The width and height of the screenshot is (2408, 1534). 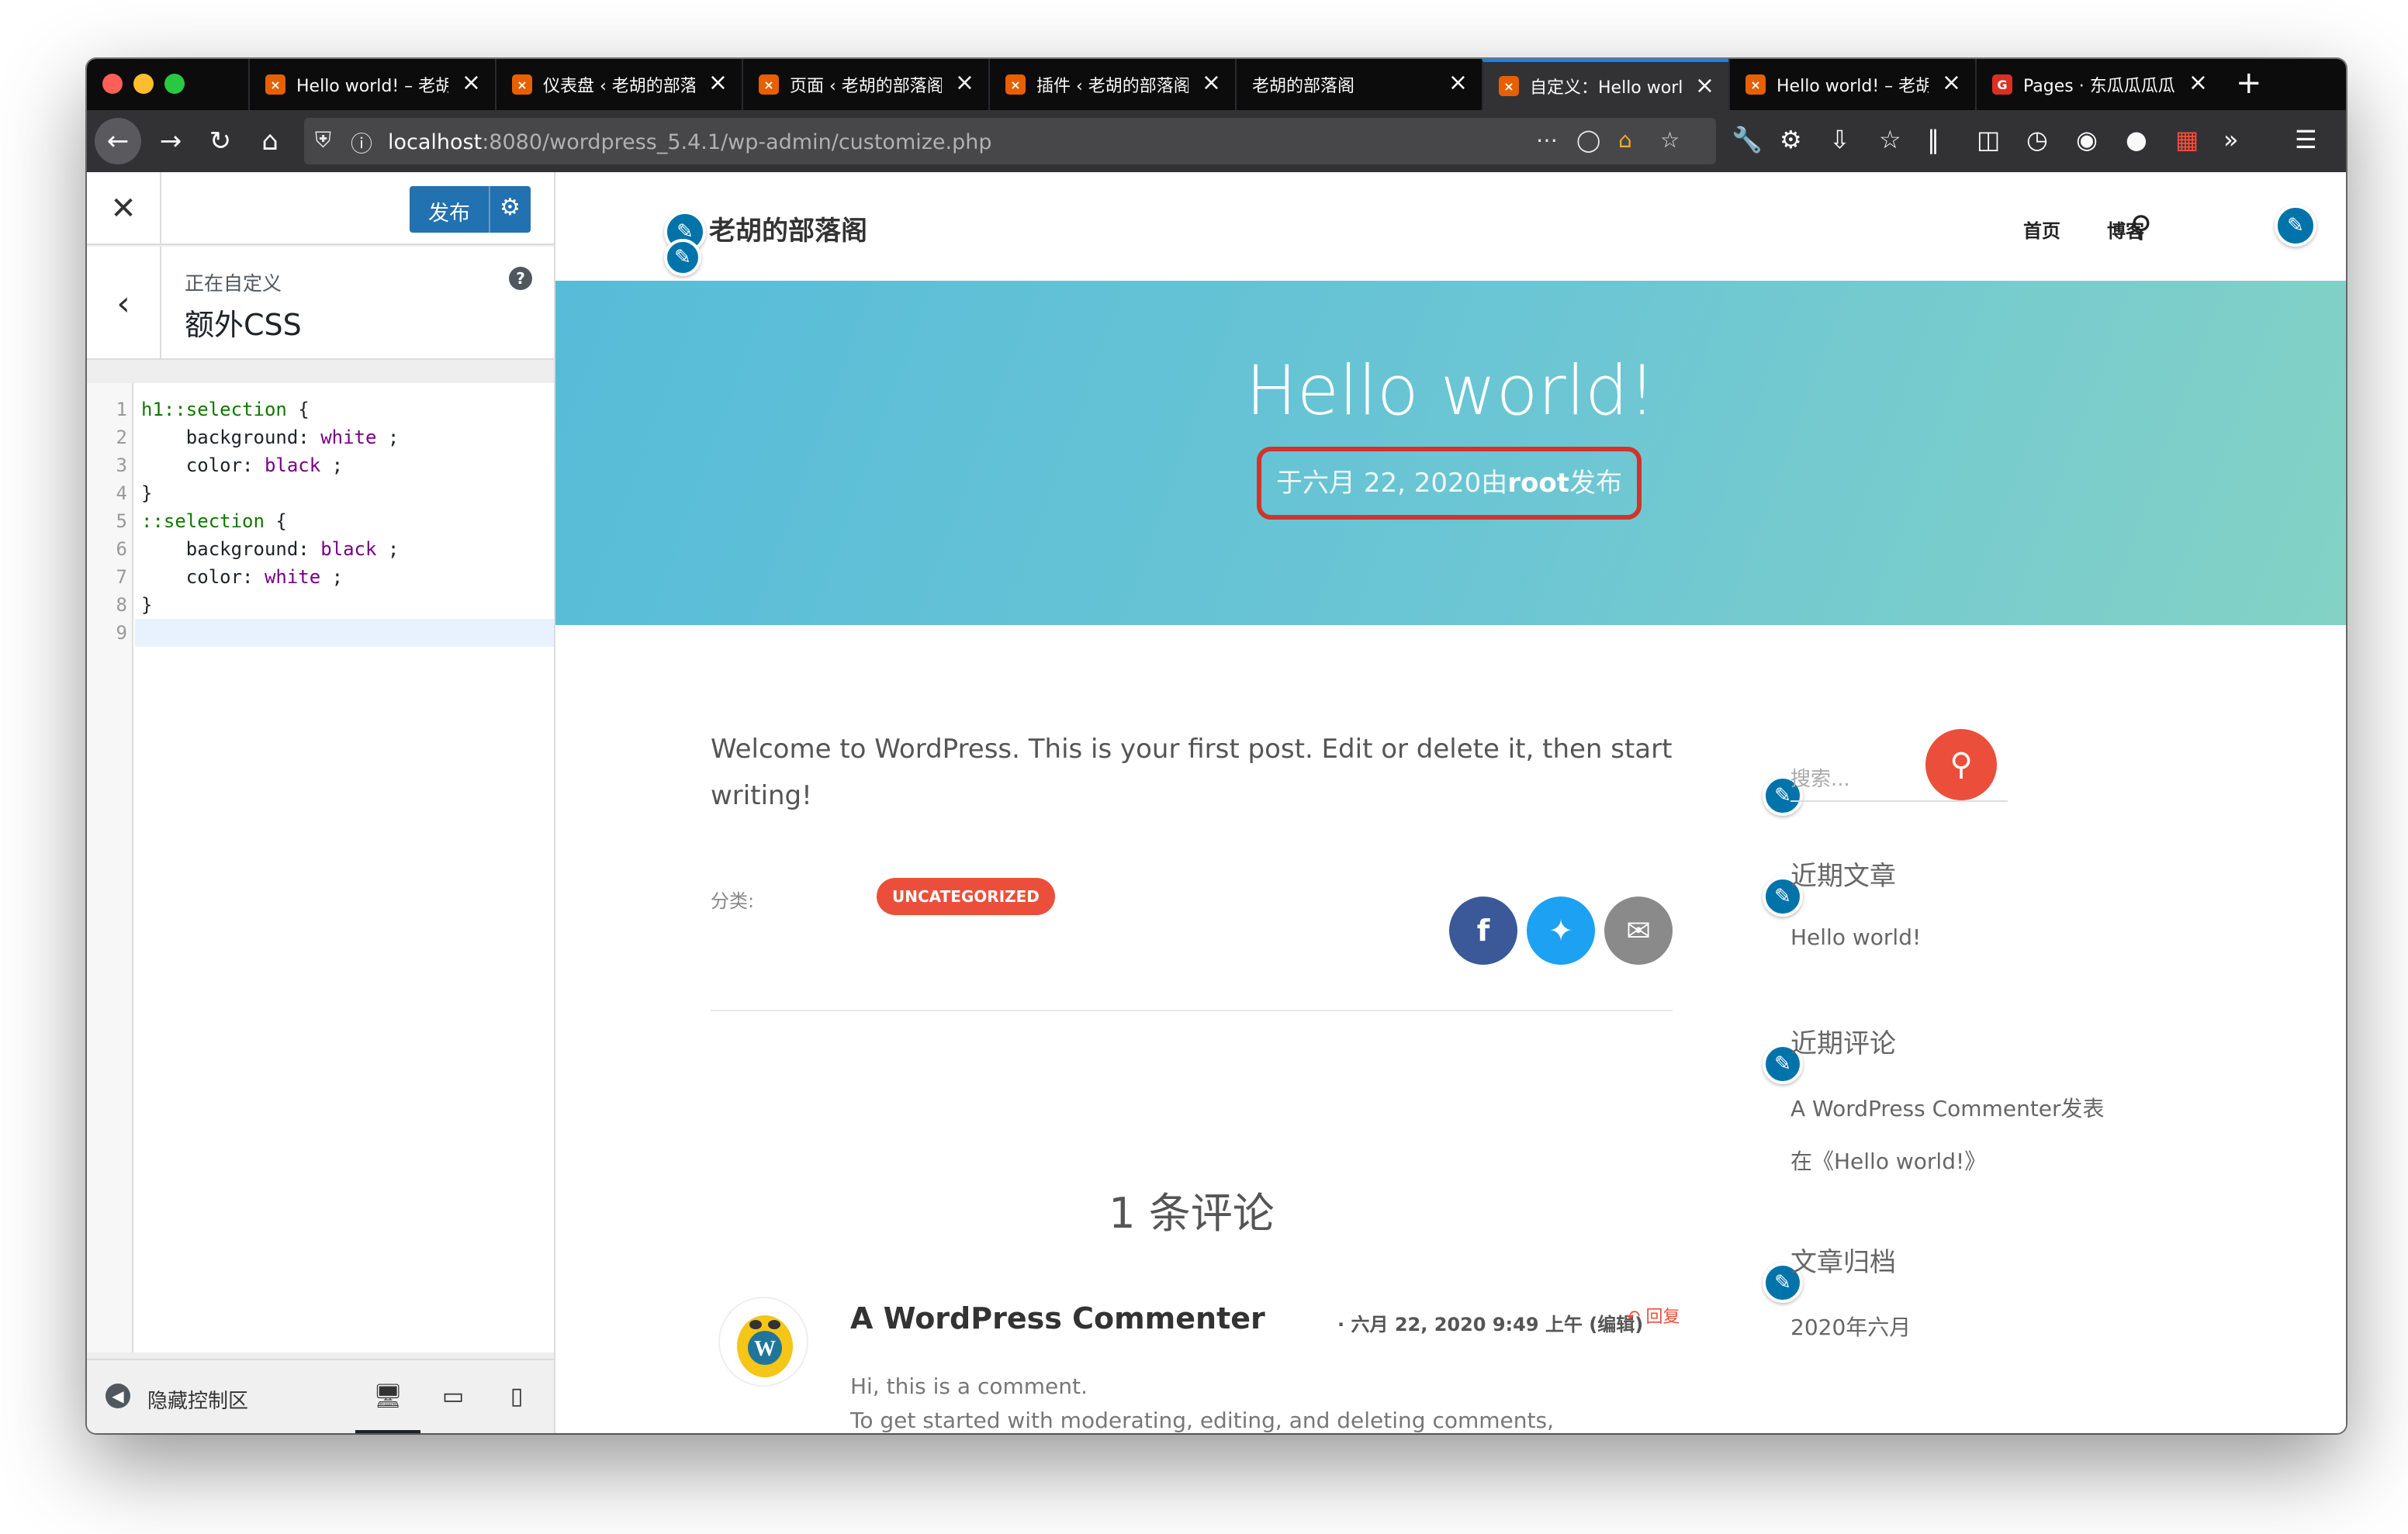 I want to click on back-chevron-icon: ‹, so click(x=124, y=303).